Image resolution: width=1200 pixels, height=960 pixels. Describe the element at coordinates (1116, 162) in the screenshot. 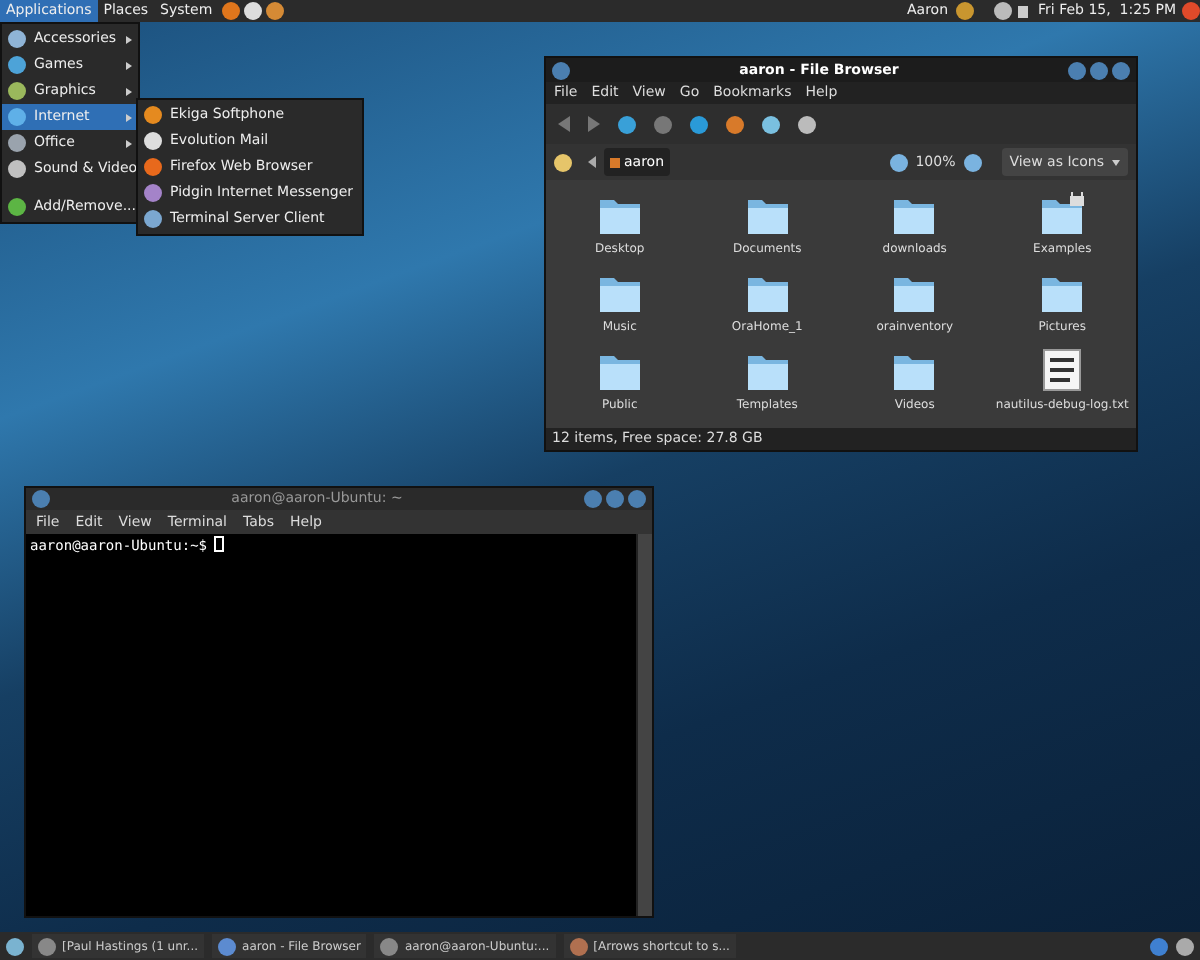

I see `caret-icon` at that location.